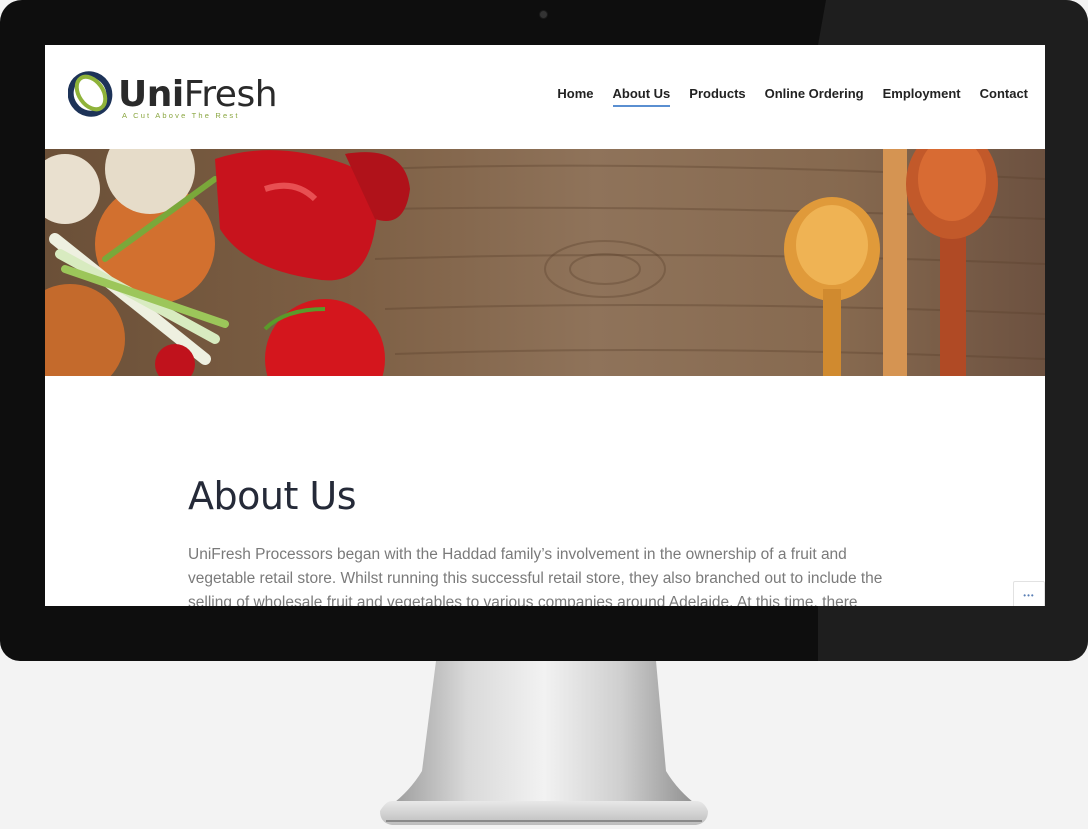  What do you see at coordinates (543, 14) in the screenshot?
I see `camera-icon` at bounding box center [543, 14].